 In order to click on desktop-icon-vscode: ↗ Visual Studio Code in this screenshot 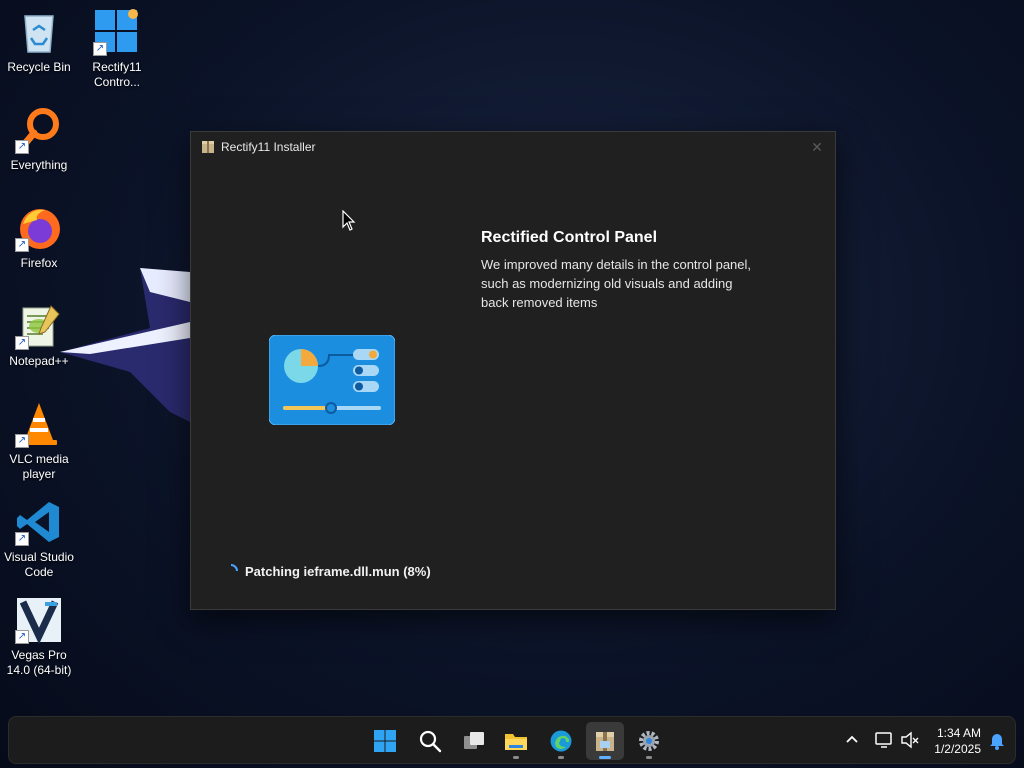, I will do `click(39, 539)`.